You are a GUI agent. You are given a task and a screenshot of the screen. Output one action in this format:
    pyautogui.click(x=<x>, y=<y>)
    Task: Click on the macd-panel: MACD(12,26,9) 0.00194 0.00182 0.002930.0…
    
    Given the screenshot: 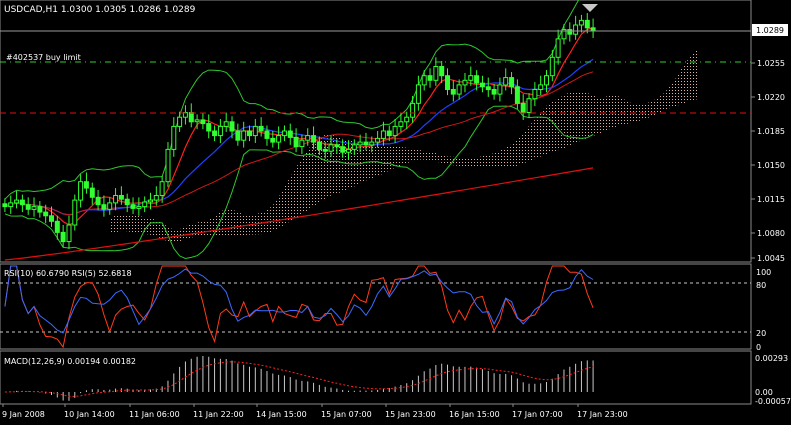 What is the action you would take?
    pyautogui.click(x=395, y=378)
    